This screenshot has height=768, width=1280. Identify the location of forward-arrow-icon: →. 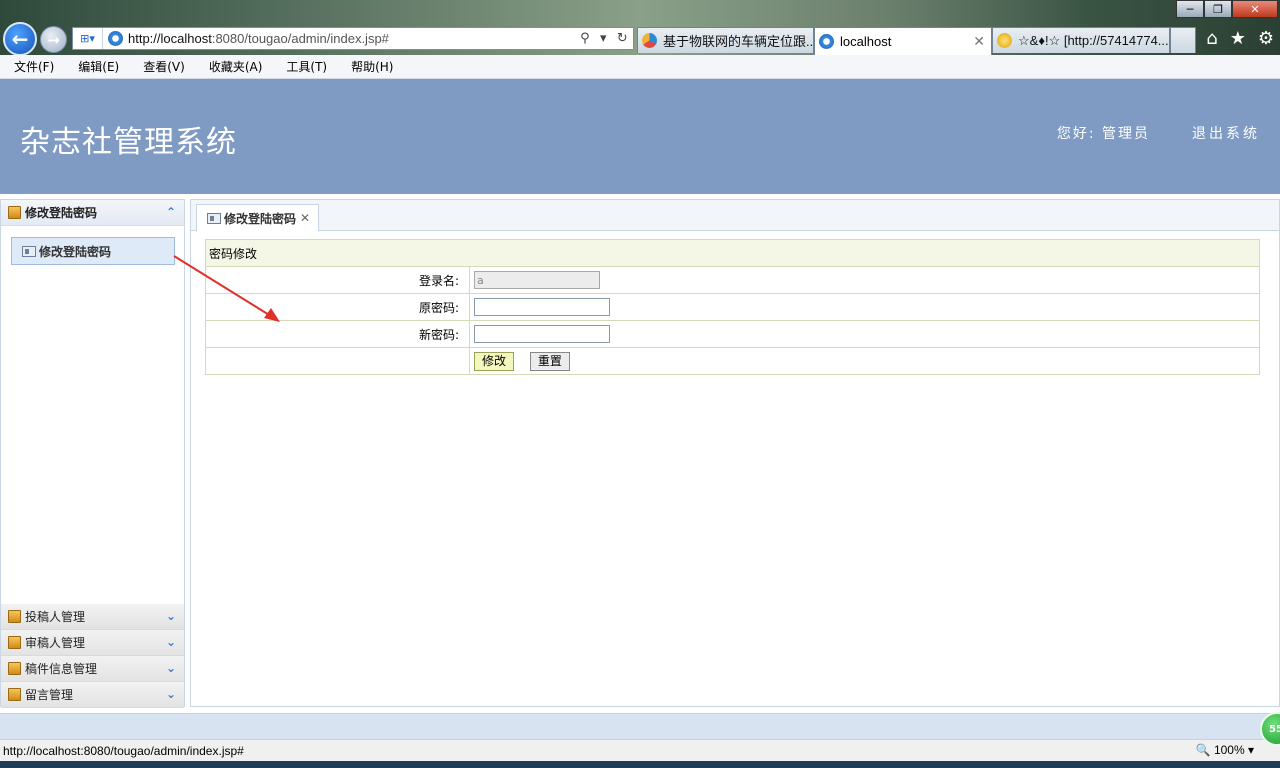
(53, 39).